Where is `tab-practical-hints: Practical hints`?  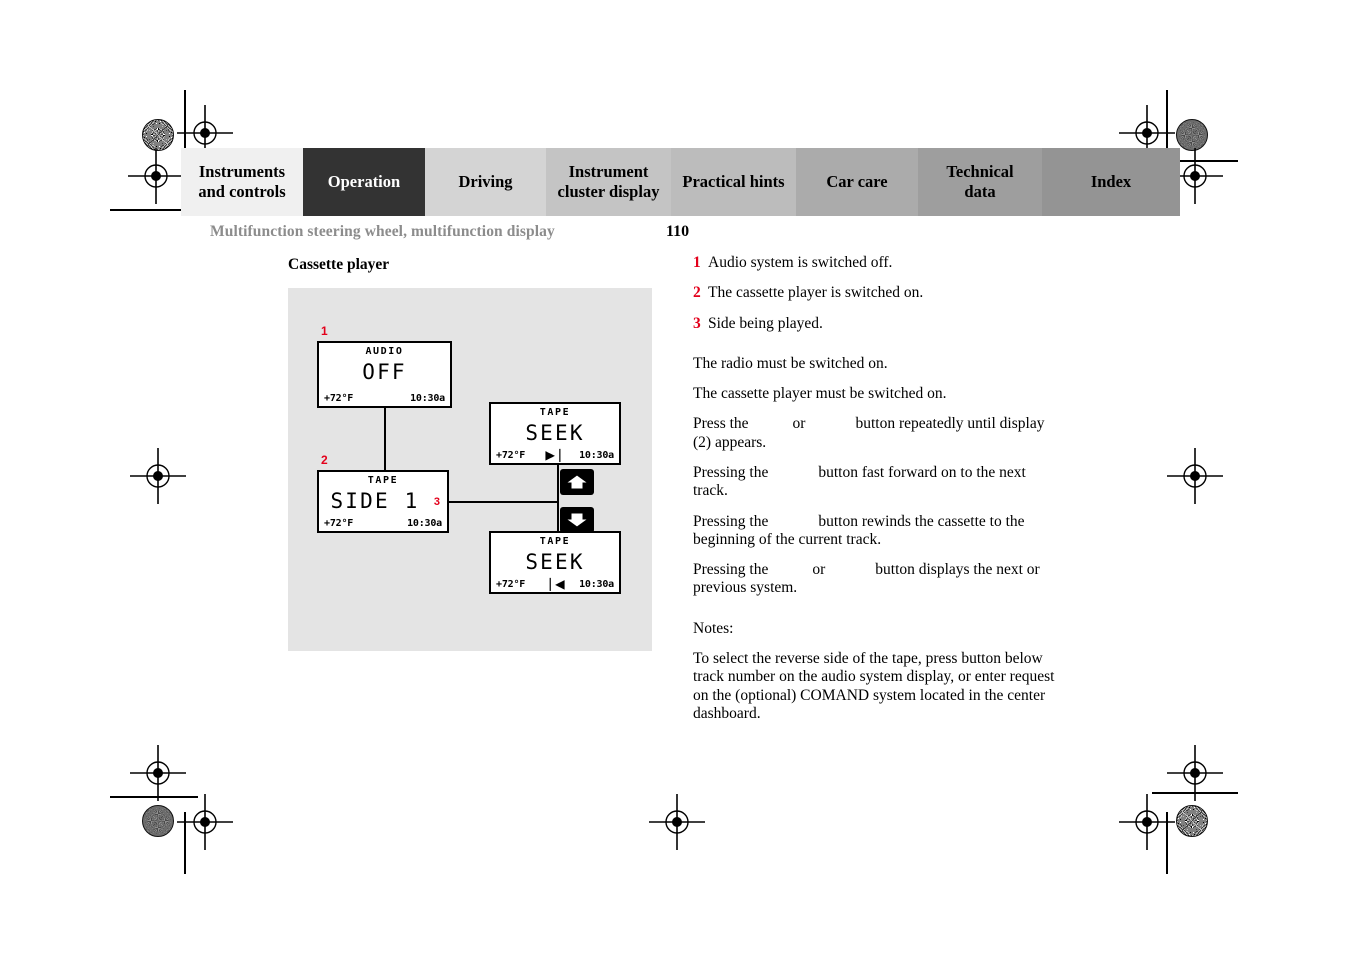
tab-practical-hints: Practical hints is located at coordinates (733, 182).